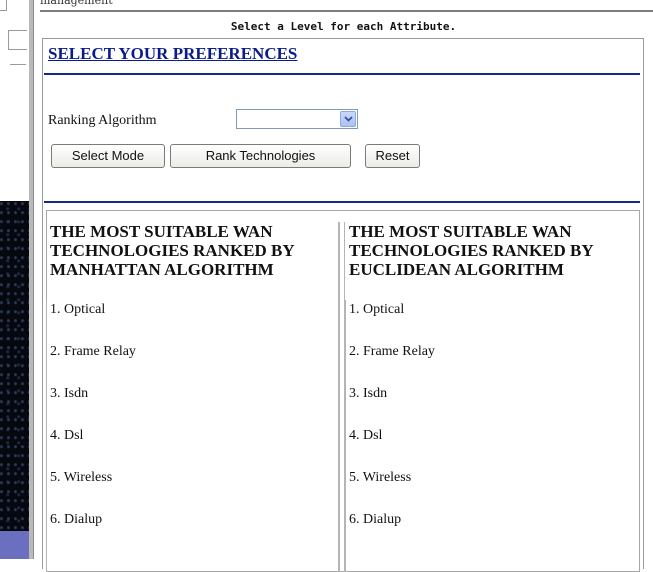 This screenshot has height=572, width=653. Describe the element at coordinates (14, 366) in the screenshot. I see `starfield-image` at that location.